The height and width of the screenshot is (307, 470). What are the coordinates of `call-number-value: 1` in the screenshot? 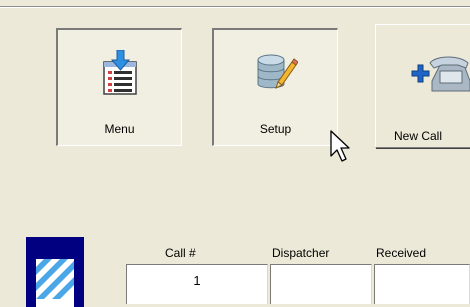 It's located at (197, 280).